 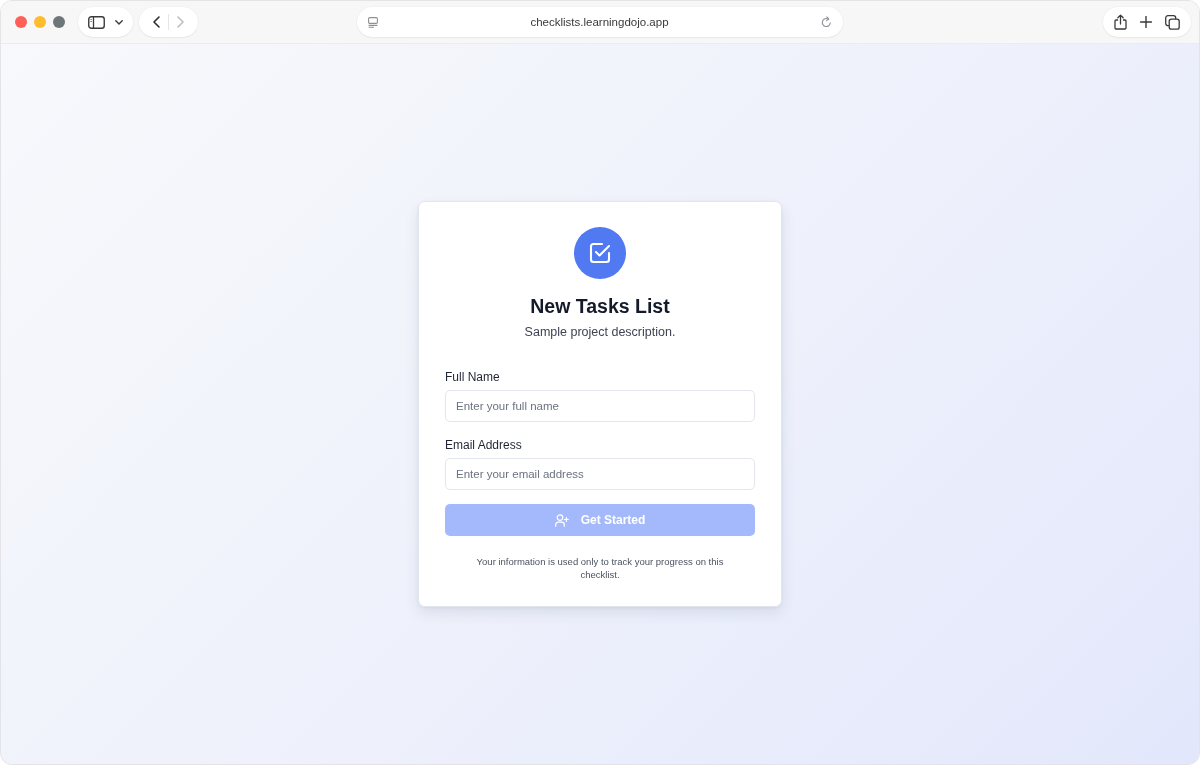 I want to click on sidebar-button, so click(x=96, y=22).